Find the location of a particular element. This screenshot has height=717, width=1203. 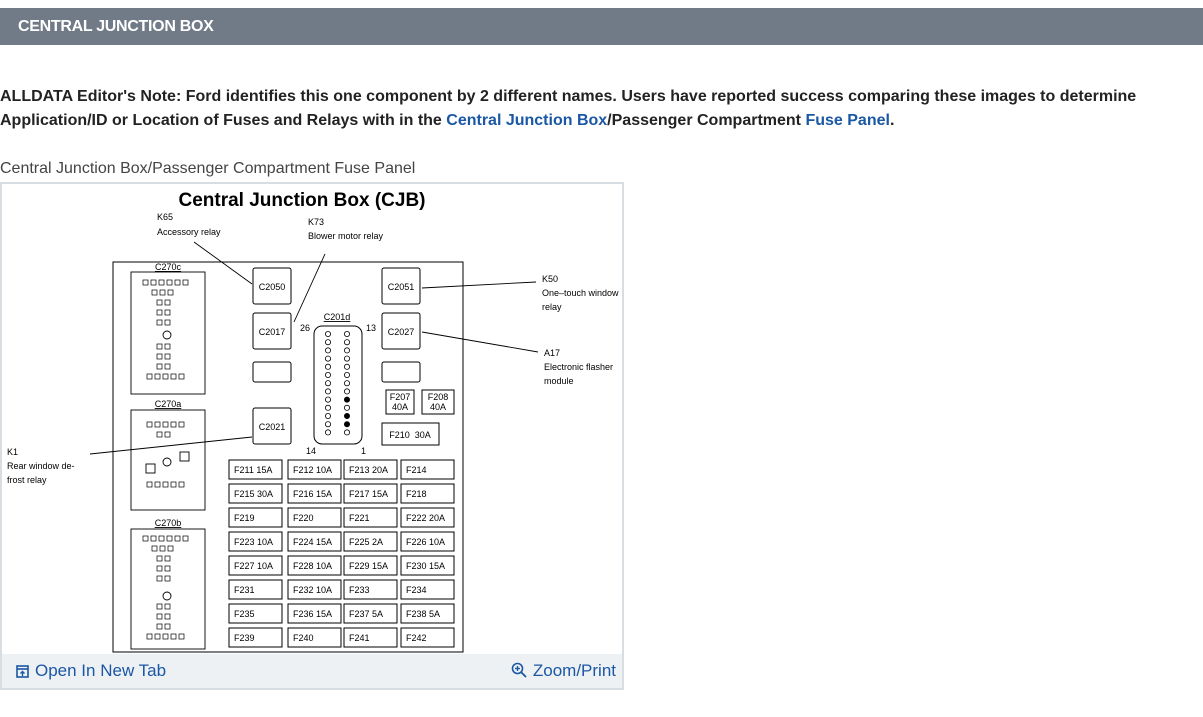

relay-c2017-label: C2017 is located at coordinates (272, 332).